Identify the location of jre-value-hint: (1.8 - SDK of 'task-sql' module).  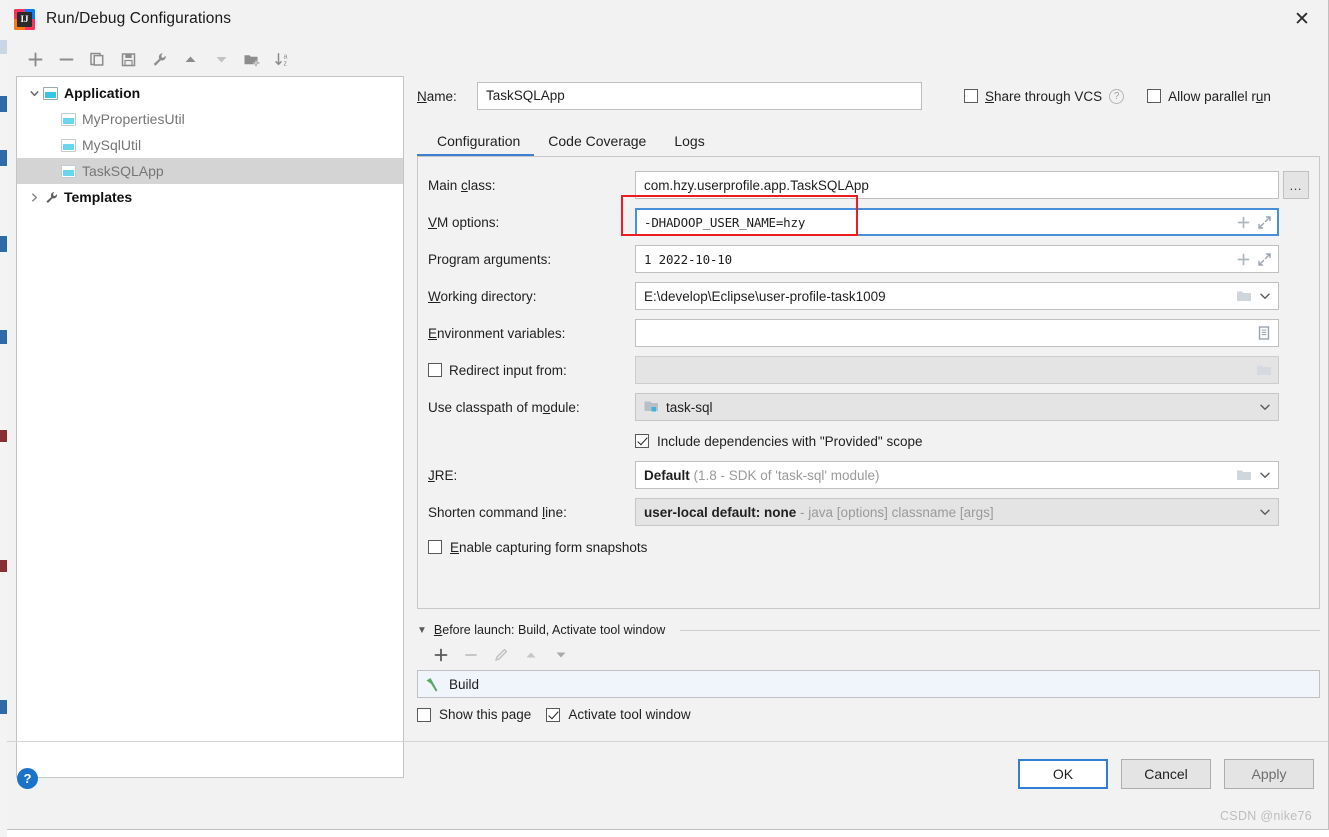
(786, 475).